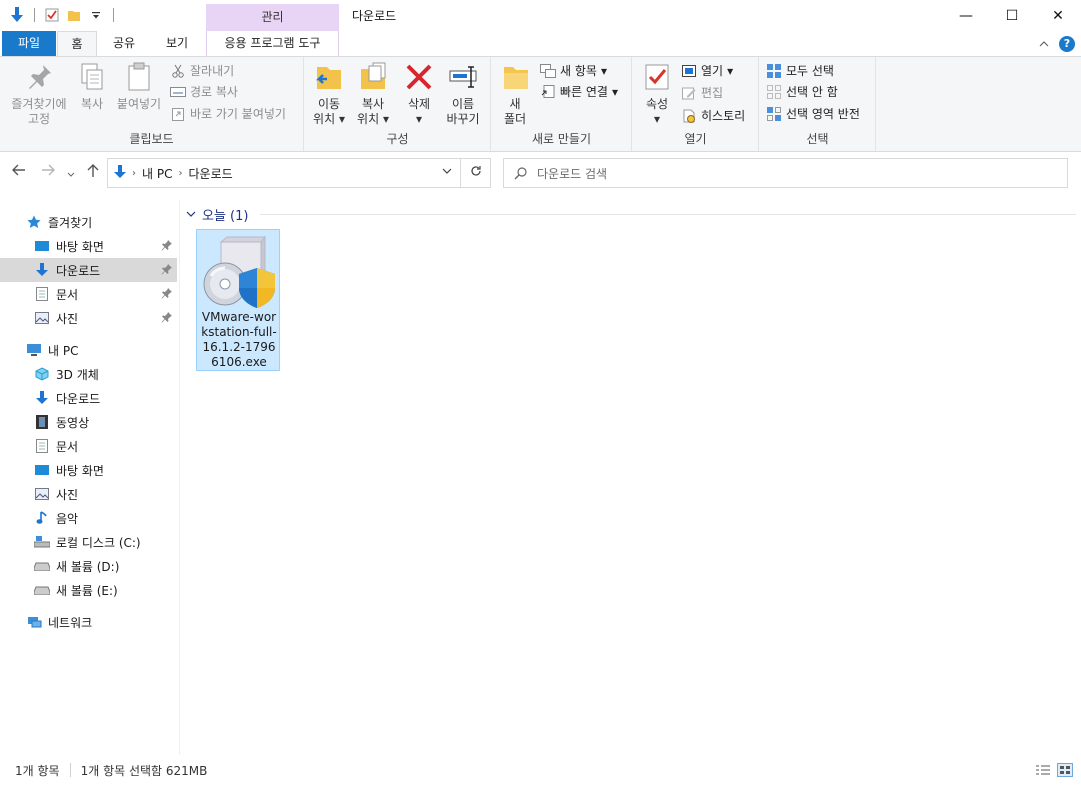 This screenshot has width=1081, height=785. What do you see at coordinates (88, 246) in the screenshot?
I see `nav-qa-desktop: 바탕 화면` at bounding box center [88, 246].